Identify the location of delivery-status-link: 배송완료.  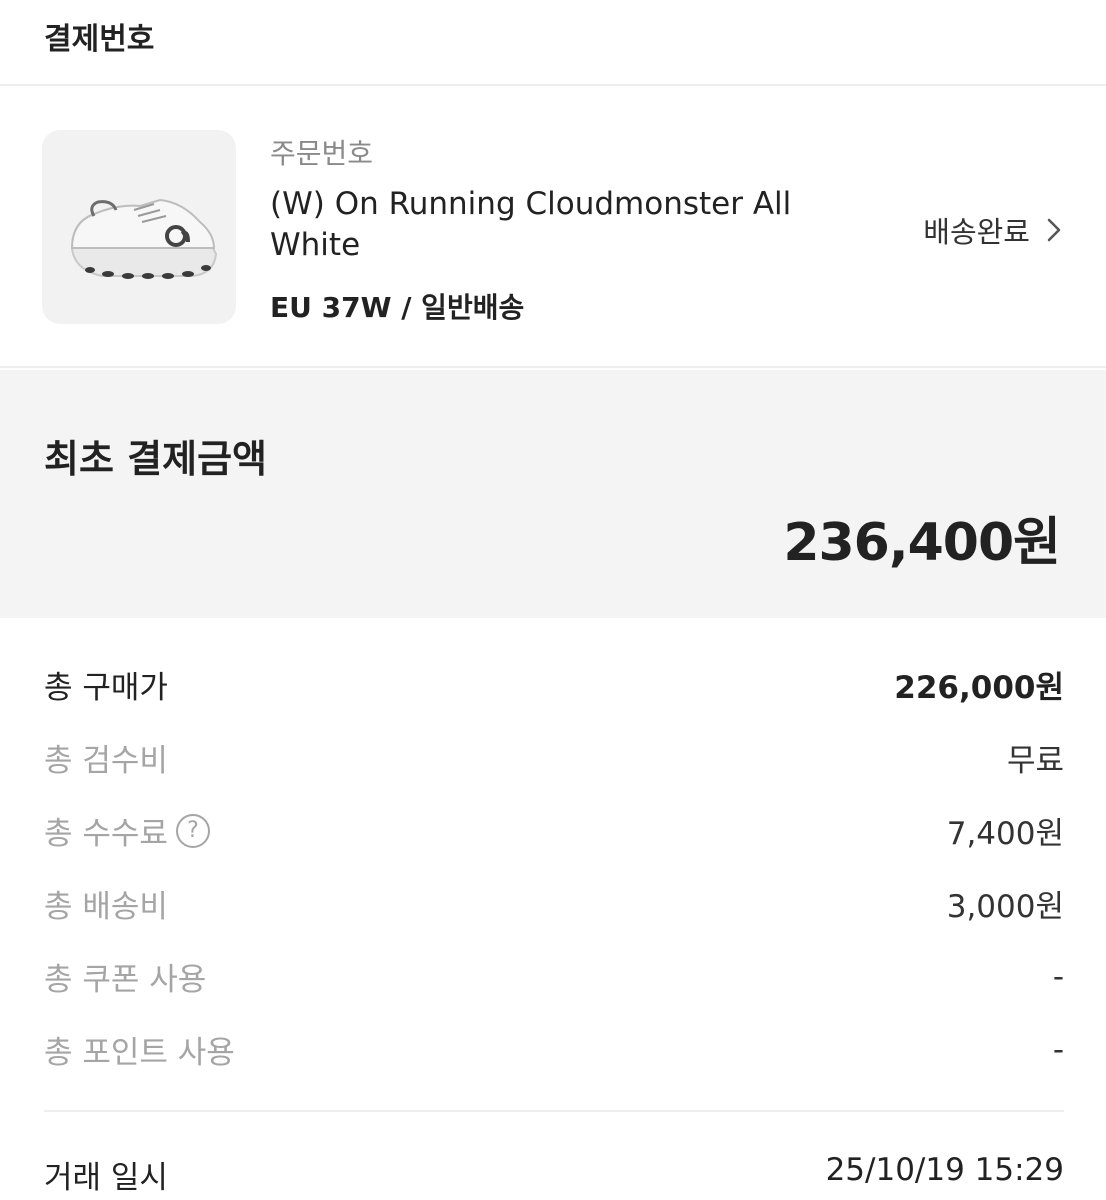
(993, 230).